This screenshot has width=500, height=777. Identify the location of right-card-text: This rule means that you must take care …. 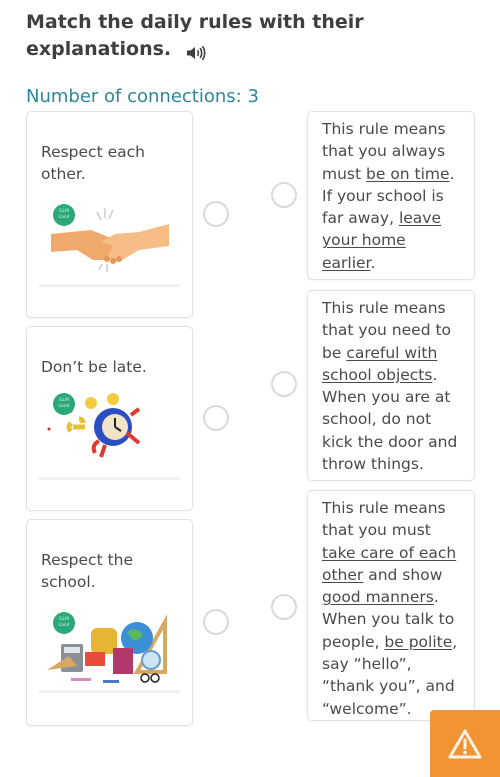
(391, 608).